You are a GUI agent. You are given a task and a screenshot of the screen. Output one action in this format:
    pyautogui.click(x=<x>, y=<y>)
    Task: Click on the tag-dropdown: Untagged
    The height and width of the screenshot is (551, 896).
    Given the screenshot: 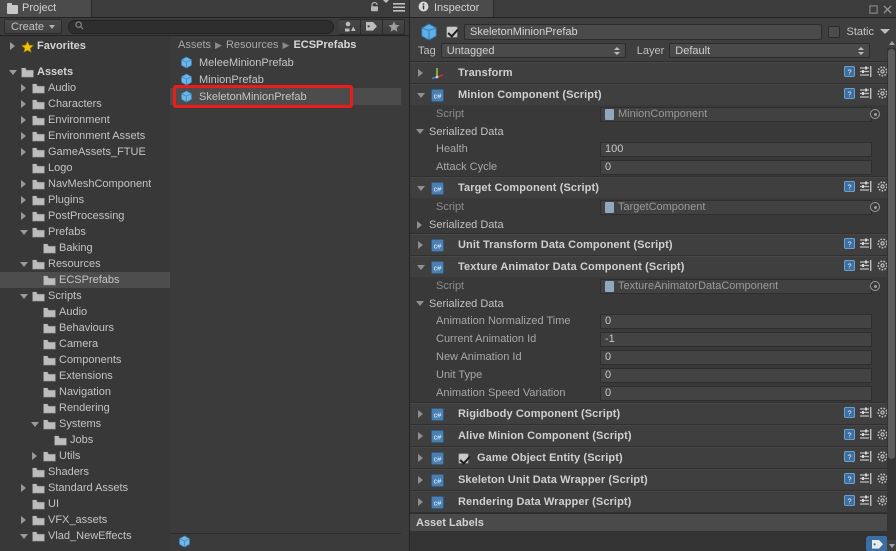 What is the action you would take?
    pyautogui.click(x=533, y=50)
    